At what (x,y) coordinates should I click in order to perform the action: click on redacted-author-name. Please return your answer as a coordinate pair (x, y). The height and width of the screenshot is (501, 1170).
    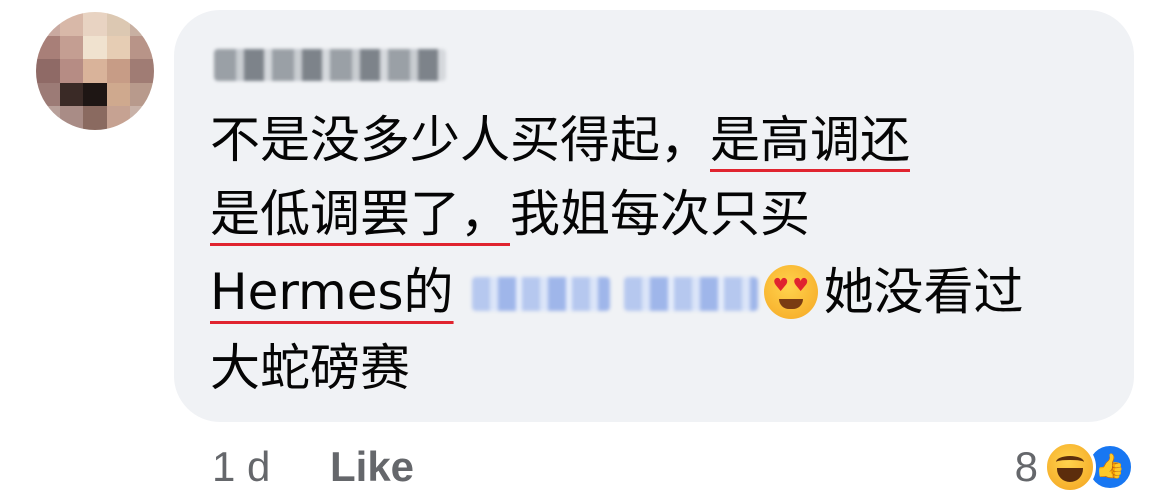
    Looking at the image, I should click on (330, 65).